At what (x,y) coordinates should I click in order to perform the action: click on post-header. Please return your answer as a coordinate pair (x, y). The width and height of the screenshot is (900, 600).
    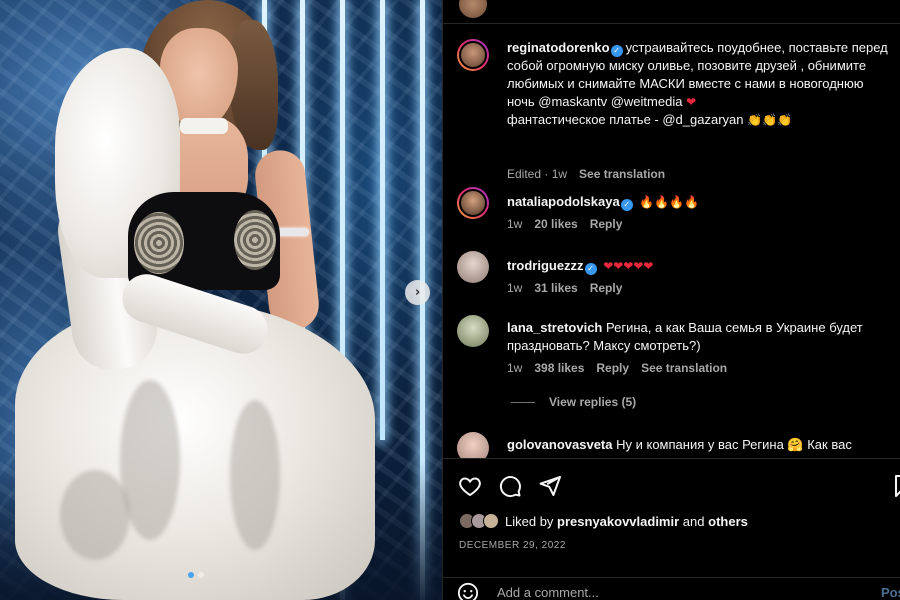
    Looking at the image, I should click on (671, 12).